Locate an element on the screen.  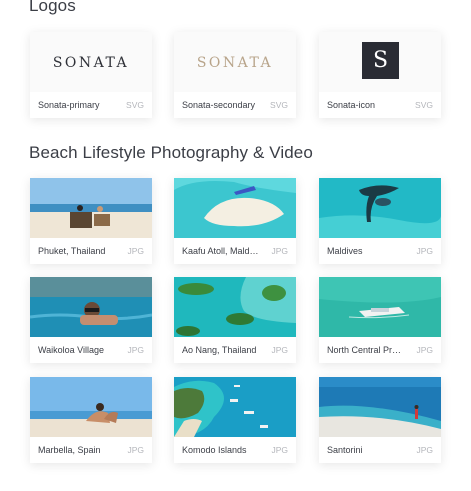
photo-card: Waikoloa Village JPG is located at coordinates (91, 320).